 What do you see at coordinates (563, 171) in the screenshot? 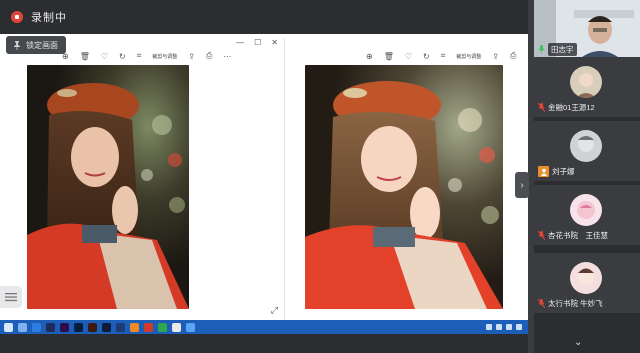
I see `participant-name: 刘子娜` at bounding box center [563, 171].